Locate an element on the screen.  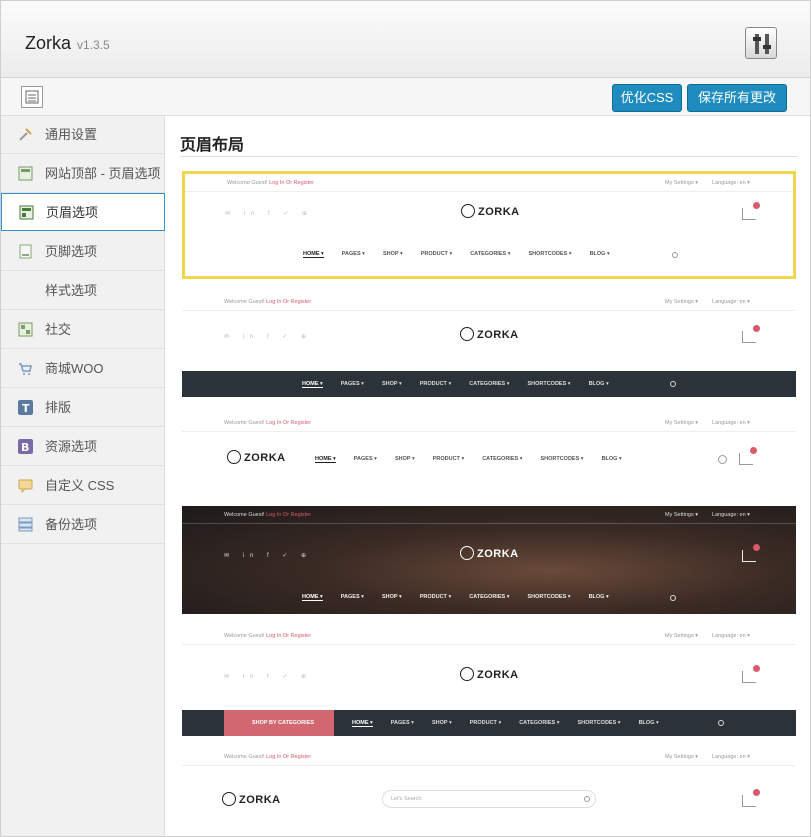
svg-text: B is located at coordinates (25, 447).